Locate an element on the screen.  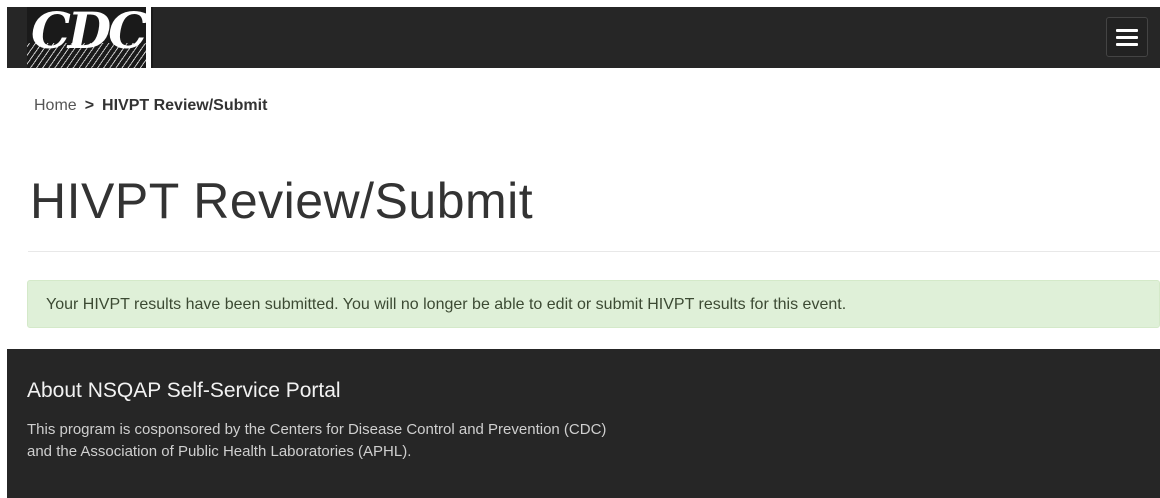
title-divider is located at coordinates (594, 251).